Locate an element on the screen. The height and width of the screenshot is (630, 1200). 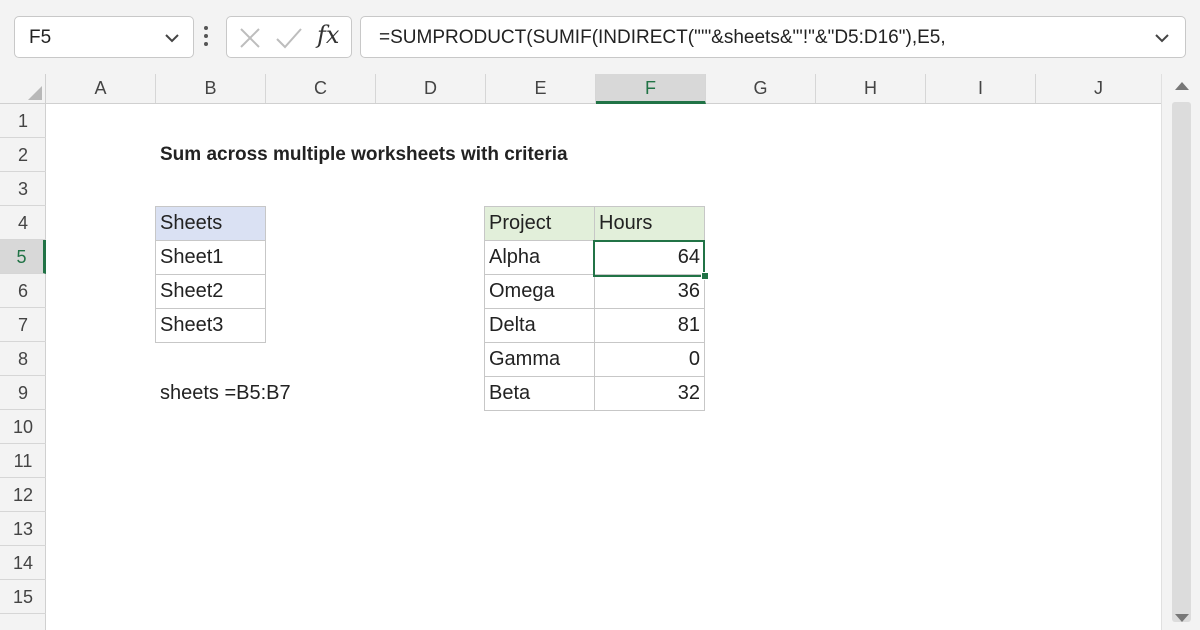
cancel-icon is located at coordinates (250, 38).